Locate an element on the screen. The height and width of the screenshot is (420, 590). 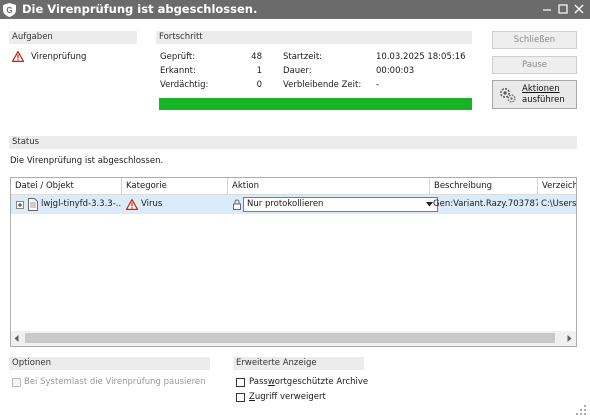
checked-label: Geprüft: is located at coordinates (178, 57).